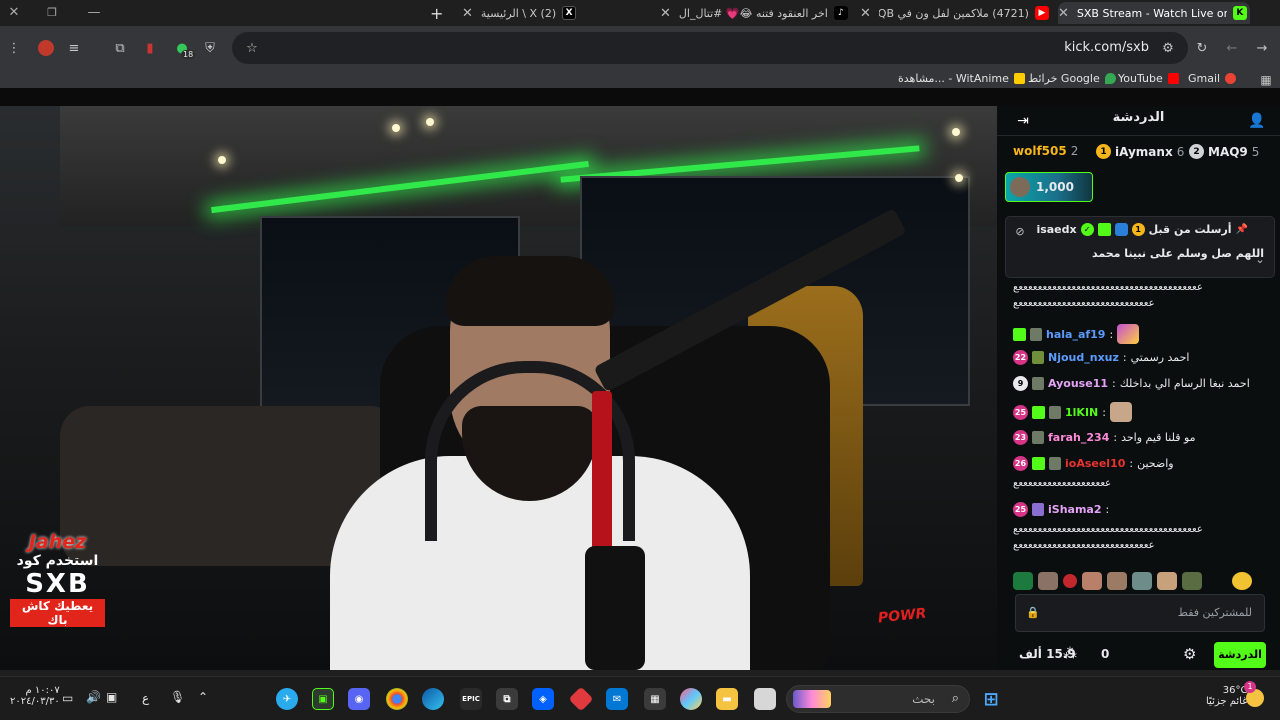  I want to click on clock-time: ١٠:٠٧ م, so click(42, 690).